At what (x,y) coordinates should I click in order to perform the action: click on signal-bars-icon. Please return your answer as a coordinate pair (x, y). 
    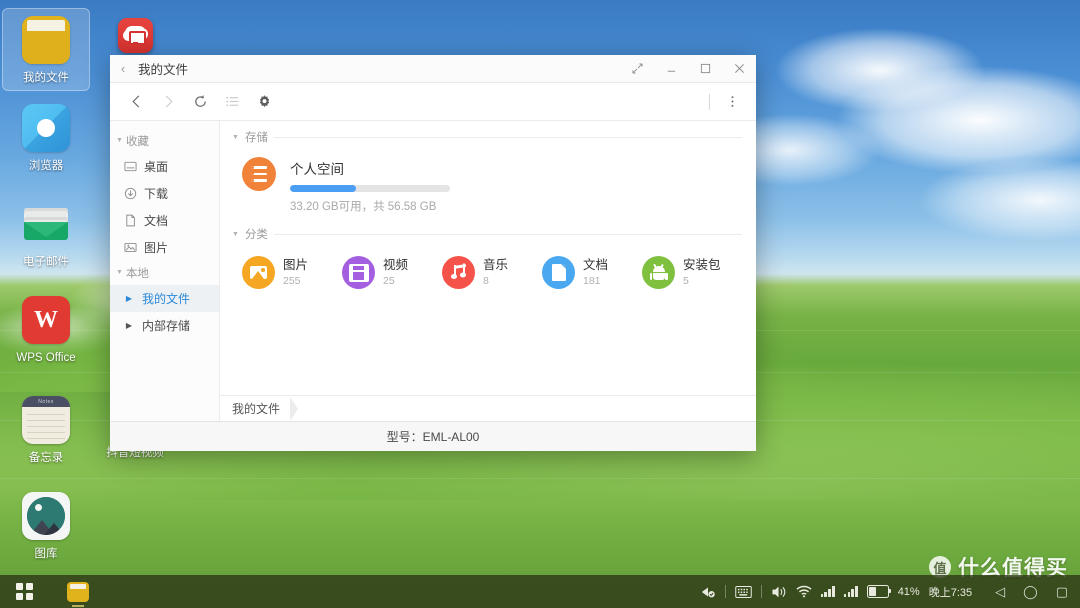
    Looking at the image, I should click on (850, 591).